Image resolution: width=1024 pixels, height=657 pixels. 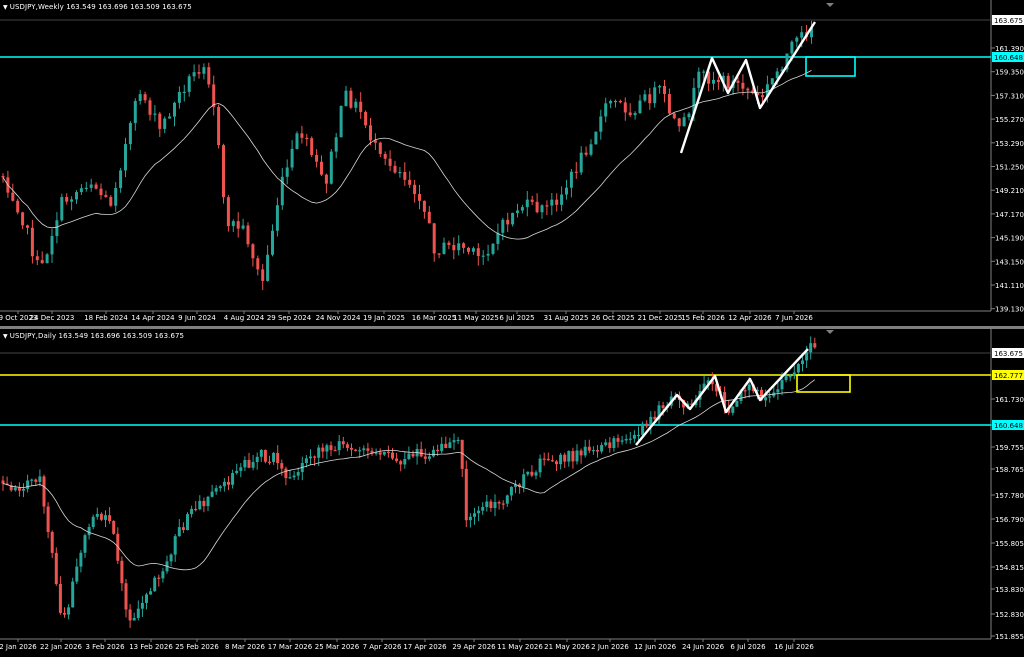 I want to click on weekly-x-tick-label: 18 Feb 2024, so click(x=106, y=318).